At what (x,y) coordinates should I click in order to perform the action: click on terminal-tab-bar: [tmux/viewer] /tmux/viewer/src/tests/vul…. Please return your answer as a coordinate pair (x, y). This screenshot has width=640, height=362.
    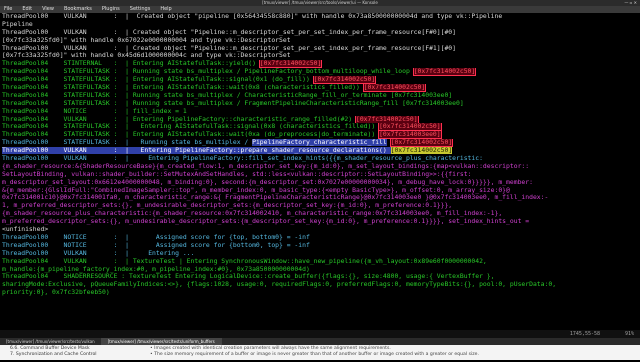
    Looking at the image, I should click on (320, 341).